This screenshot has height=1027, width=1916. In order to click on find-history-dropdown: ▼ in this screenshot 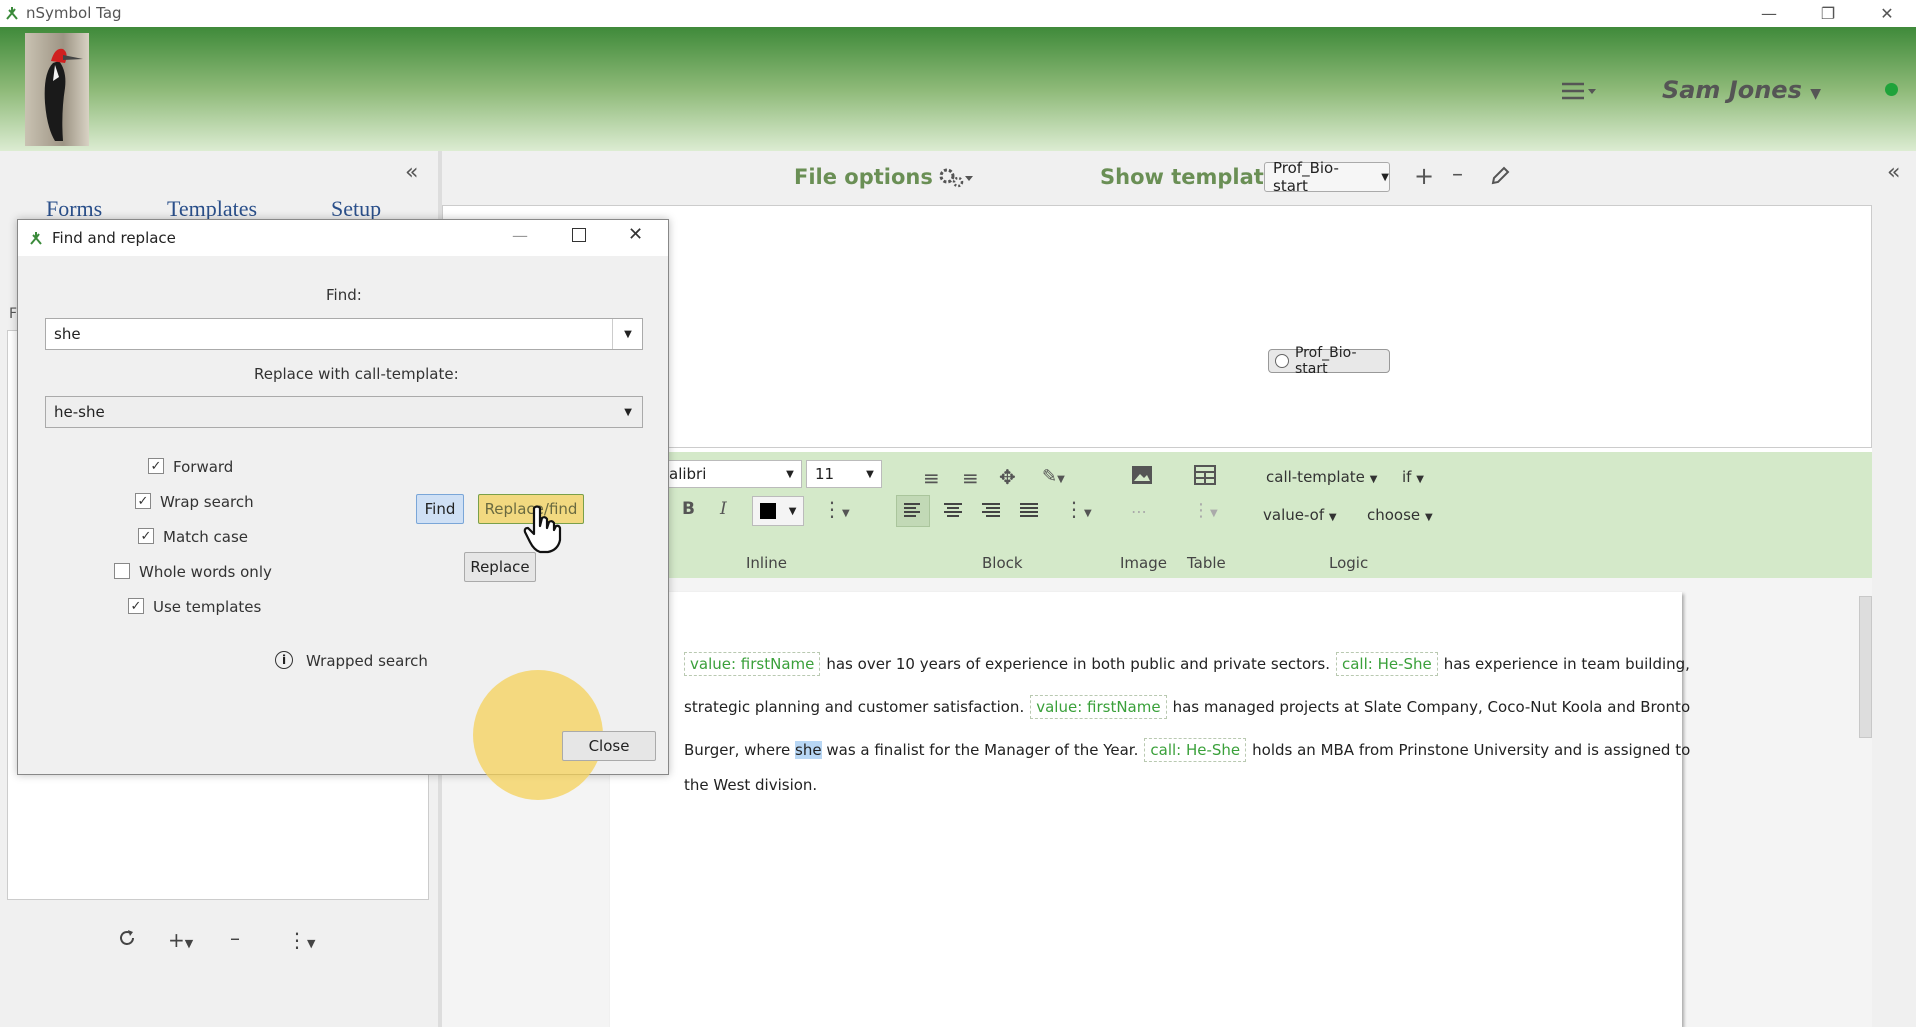, I will do `click(627, 334)`.